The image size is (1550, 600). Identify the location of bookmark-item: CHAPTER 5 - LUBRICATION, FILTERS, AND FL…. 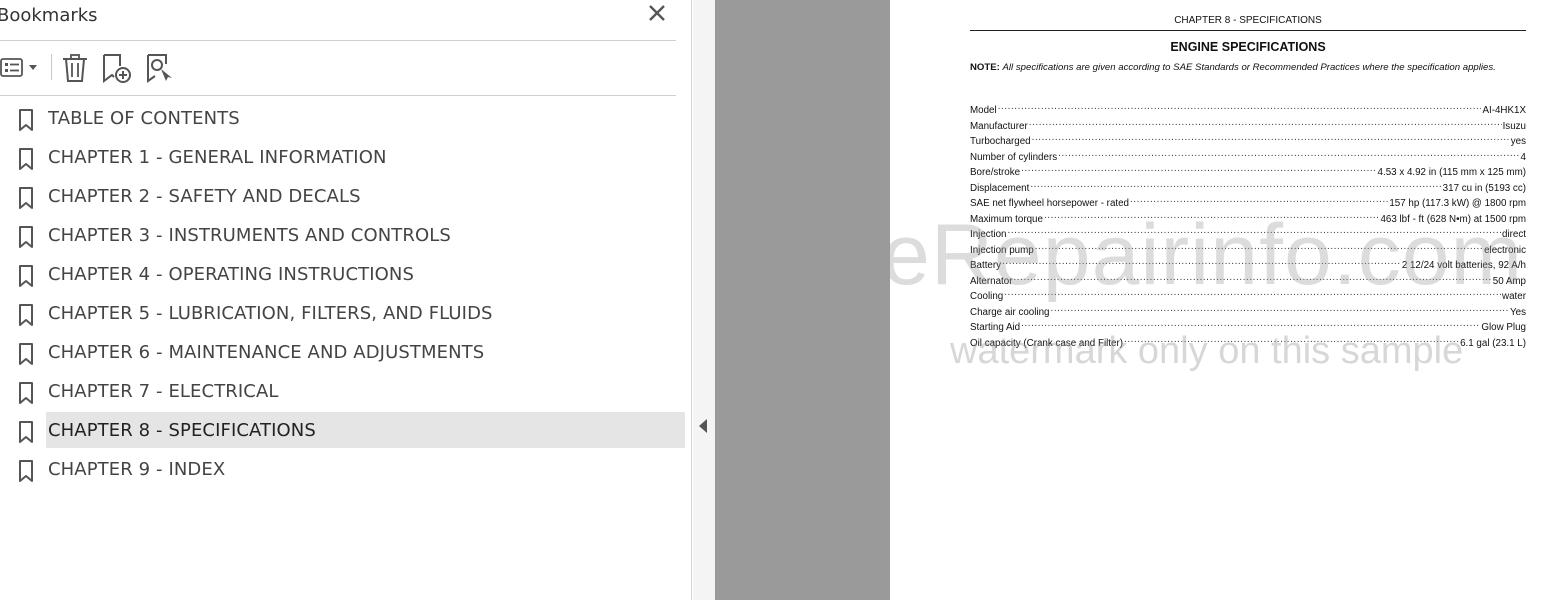
(343, 313).